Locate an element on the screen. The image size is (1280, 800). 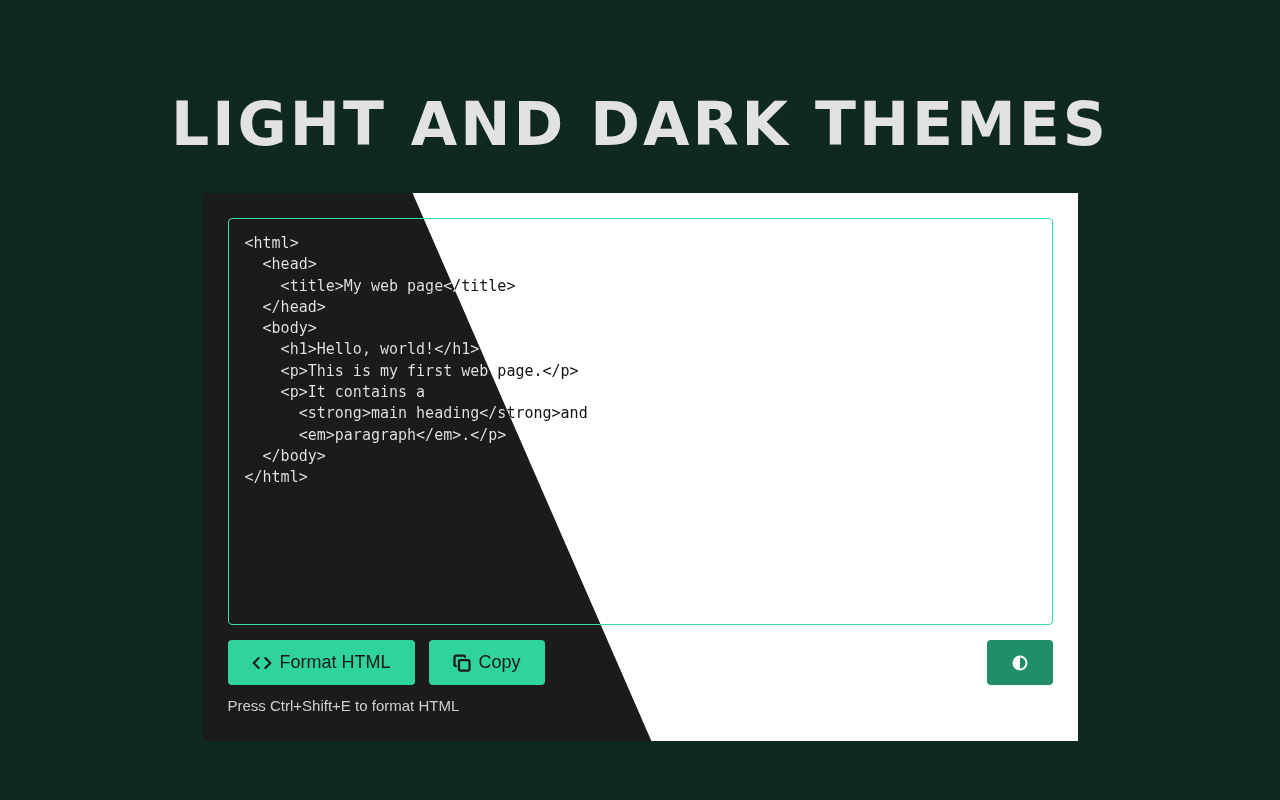
format-html-button: Format HTML is located at coordinates (321, 662).